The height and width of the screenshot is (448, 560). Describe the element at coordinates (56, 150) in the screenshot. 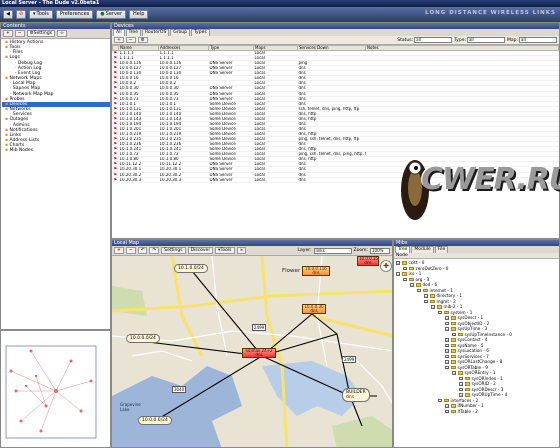

I see `contents-item-mib-nodes: ▪ Mib Nodes` at that location.